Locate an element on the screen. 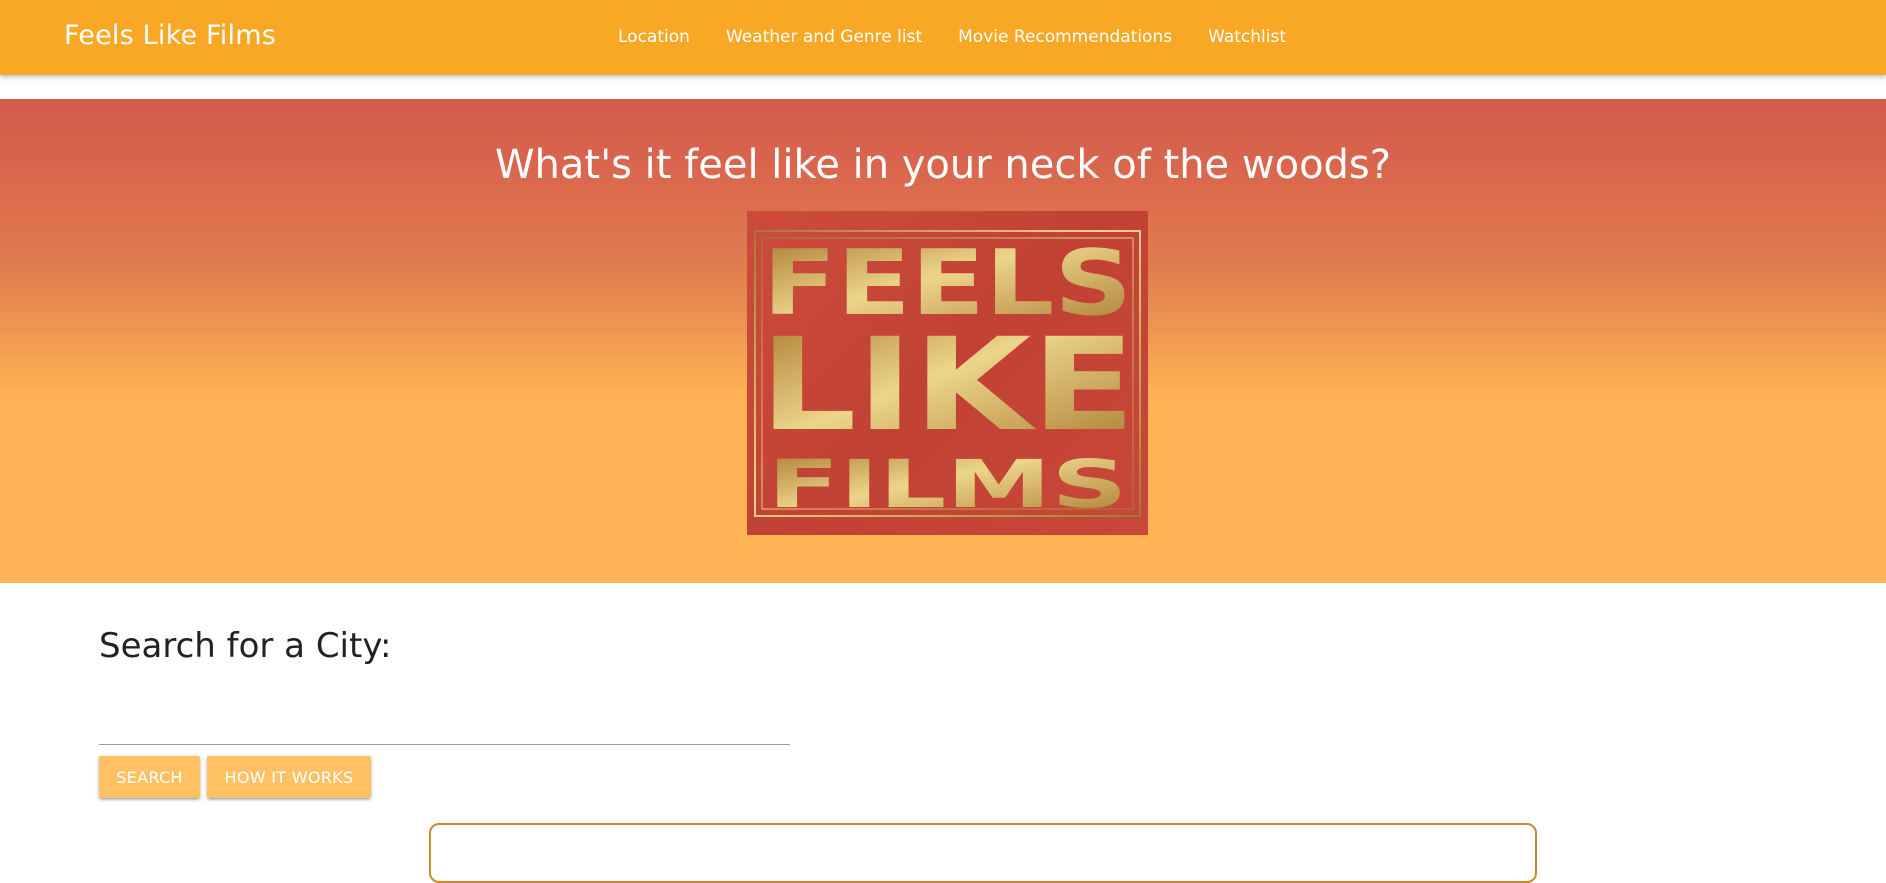  feels-like-films-logo: FEELS LIKE FILMS is located at coordinates (947, 373).